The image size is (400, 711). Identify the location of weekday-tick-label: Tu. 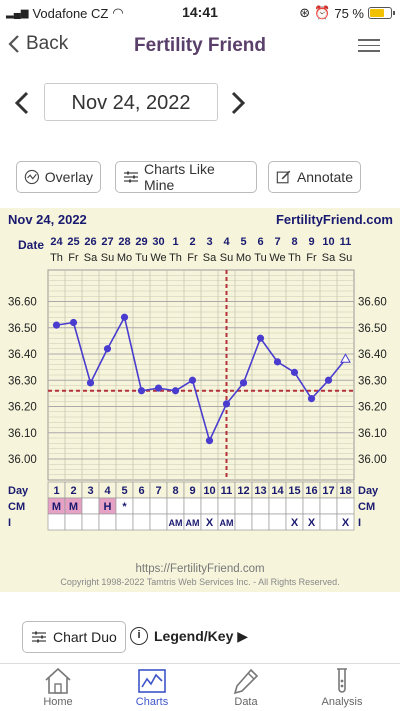
(141, 258).